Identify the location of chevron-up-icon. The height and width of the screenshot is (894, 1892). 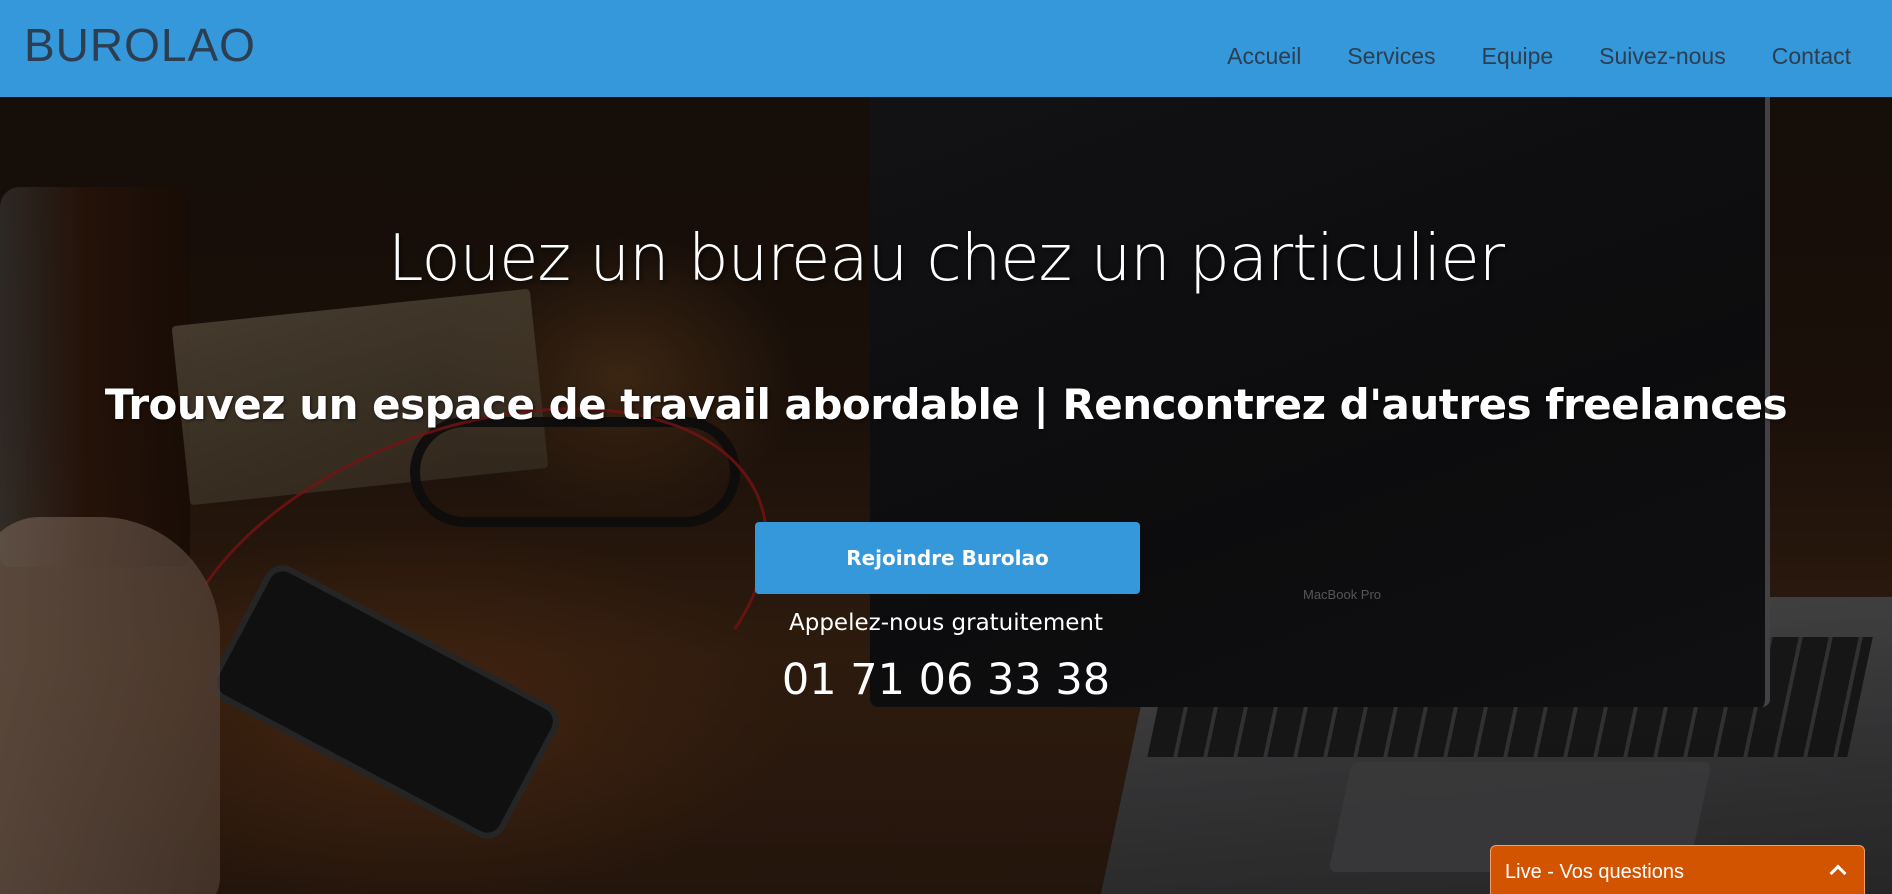
(1838, 873).